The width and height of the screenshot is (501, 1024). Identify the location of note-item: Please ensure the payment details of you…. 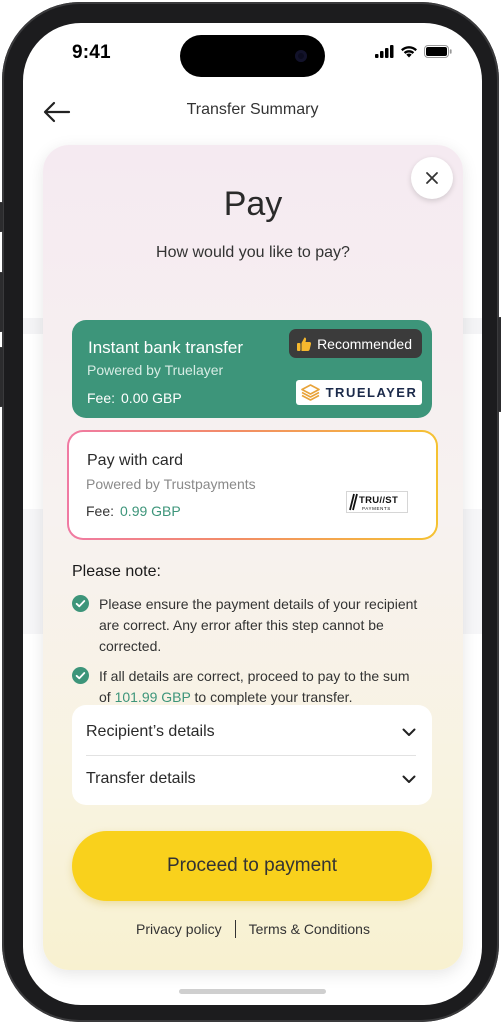
(247, 625).